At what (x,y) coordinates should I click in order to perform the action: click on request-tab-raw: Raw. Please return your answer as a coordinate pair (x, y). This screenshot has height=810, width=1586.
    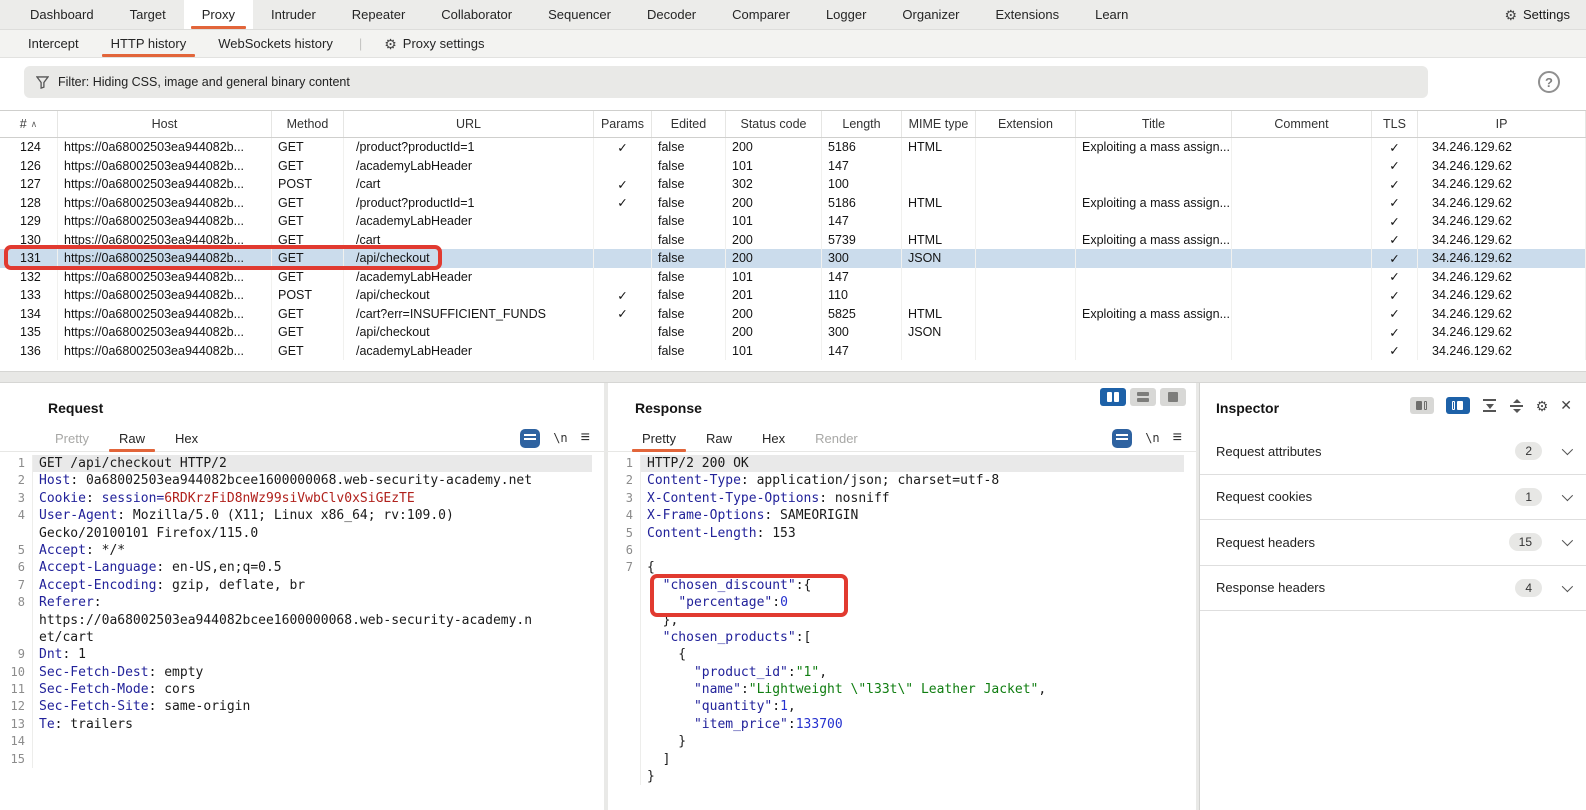
    Looking at the image, I should click on (132, 439).